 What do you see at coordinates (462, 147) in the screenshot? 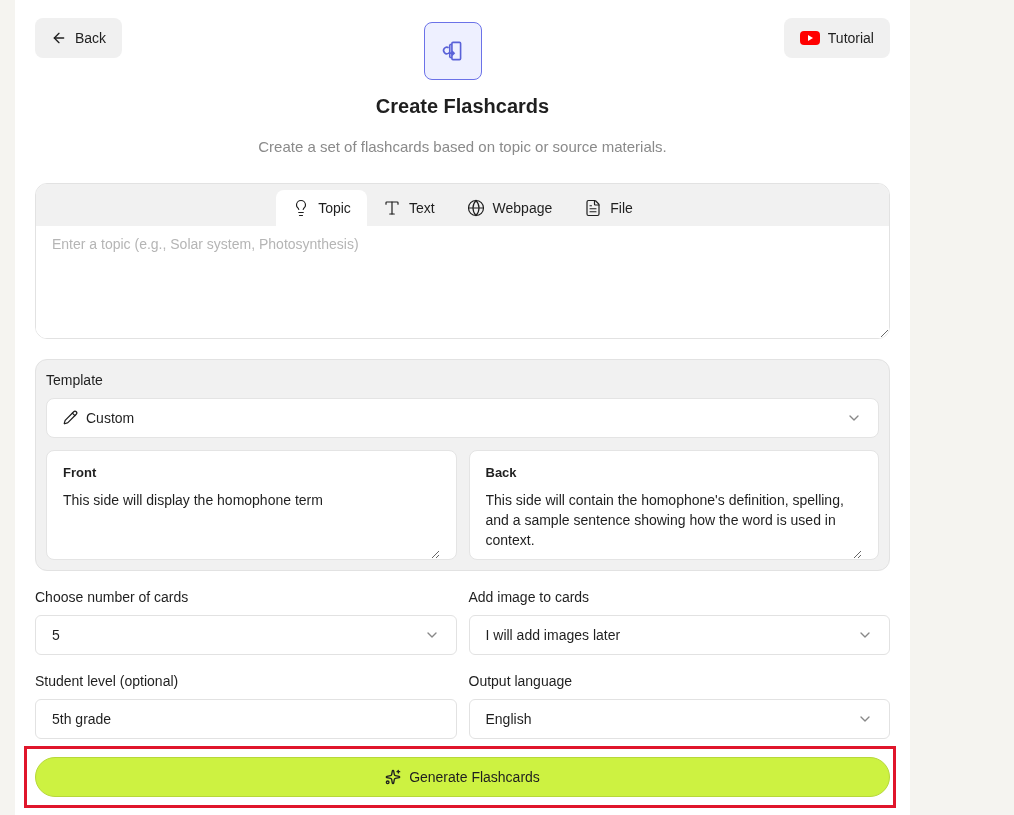
I see `page-subtitle: Create a set of flashcards based on topic or source materials.` at bounding box center [462, 147].